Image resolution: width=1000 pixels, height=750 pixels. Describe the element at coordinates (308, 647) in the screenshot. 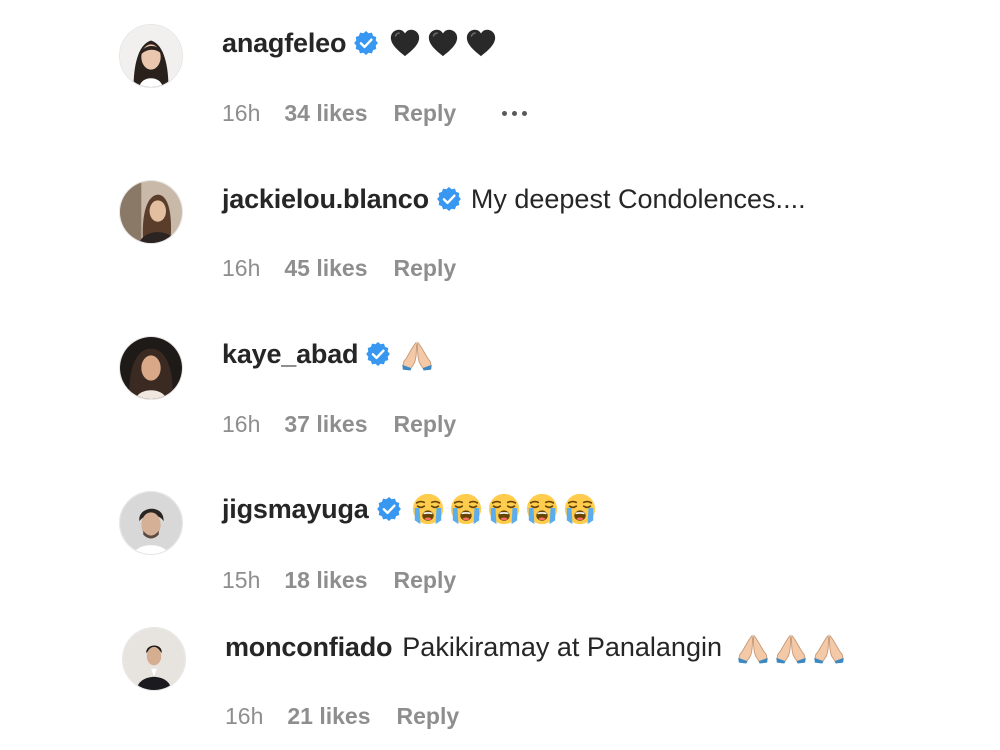

I see `username: monconfiado` at that location.